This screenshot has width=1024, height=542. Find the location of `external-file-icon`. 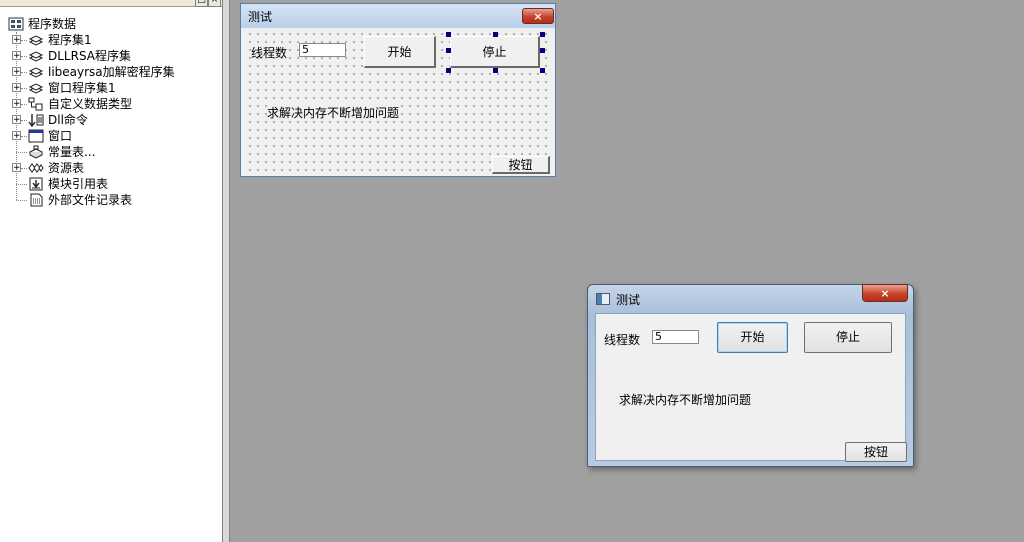

external-file-icon is located at coordinates (36, 200).